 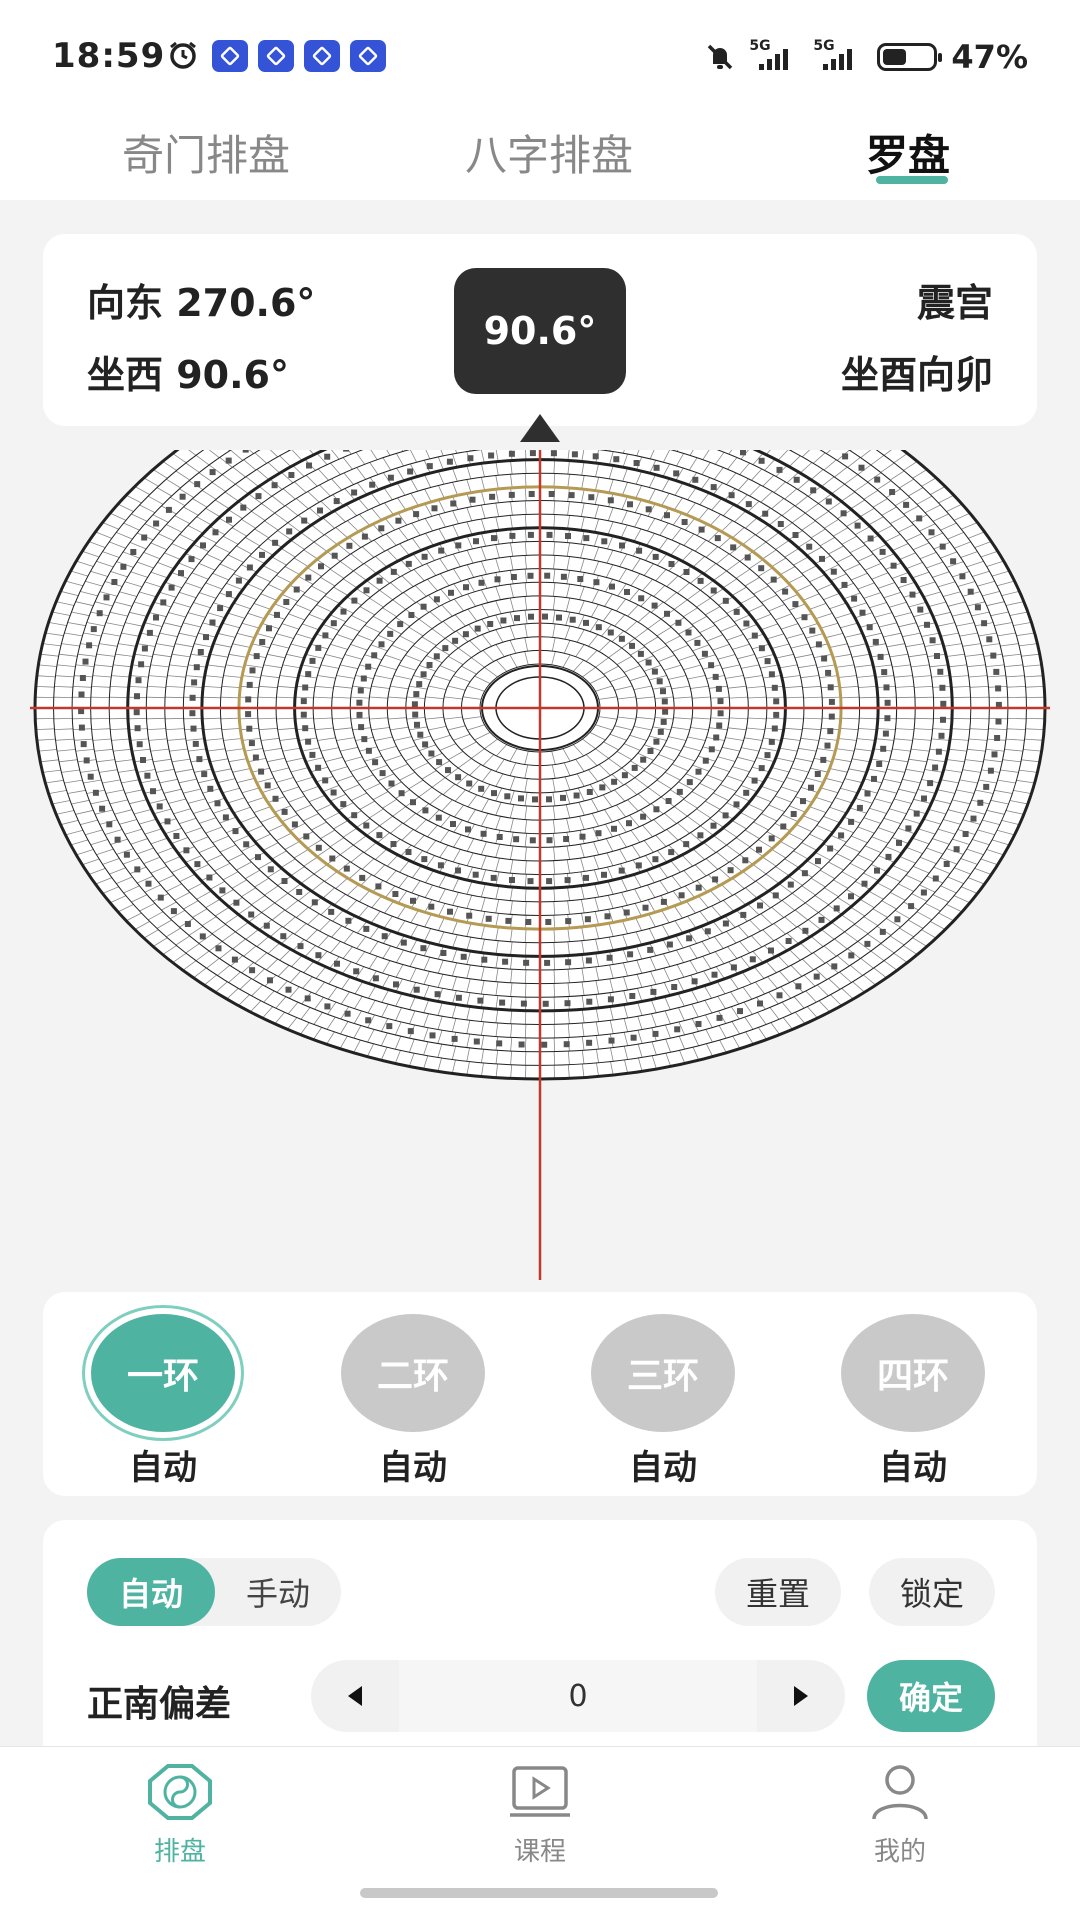 I want to click on video-course-icon, so click(x=540, y=1791).